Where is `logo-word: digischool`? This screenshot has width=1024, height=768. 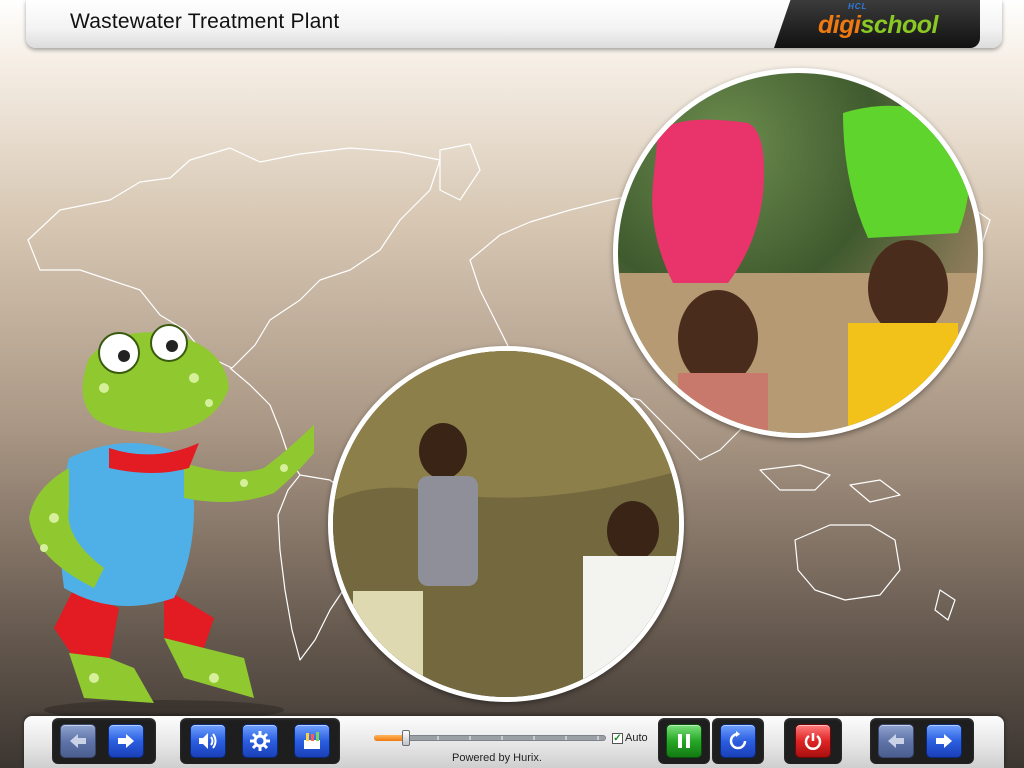
logo-word: digischool is located at coordinates (878, 25).